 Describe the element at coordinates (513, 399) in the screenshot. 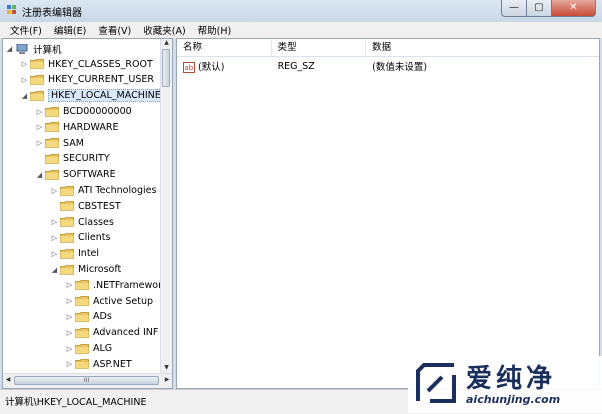

I see `brand-url: aichunjing.com` at that location.